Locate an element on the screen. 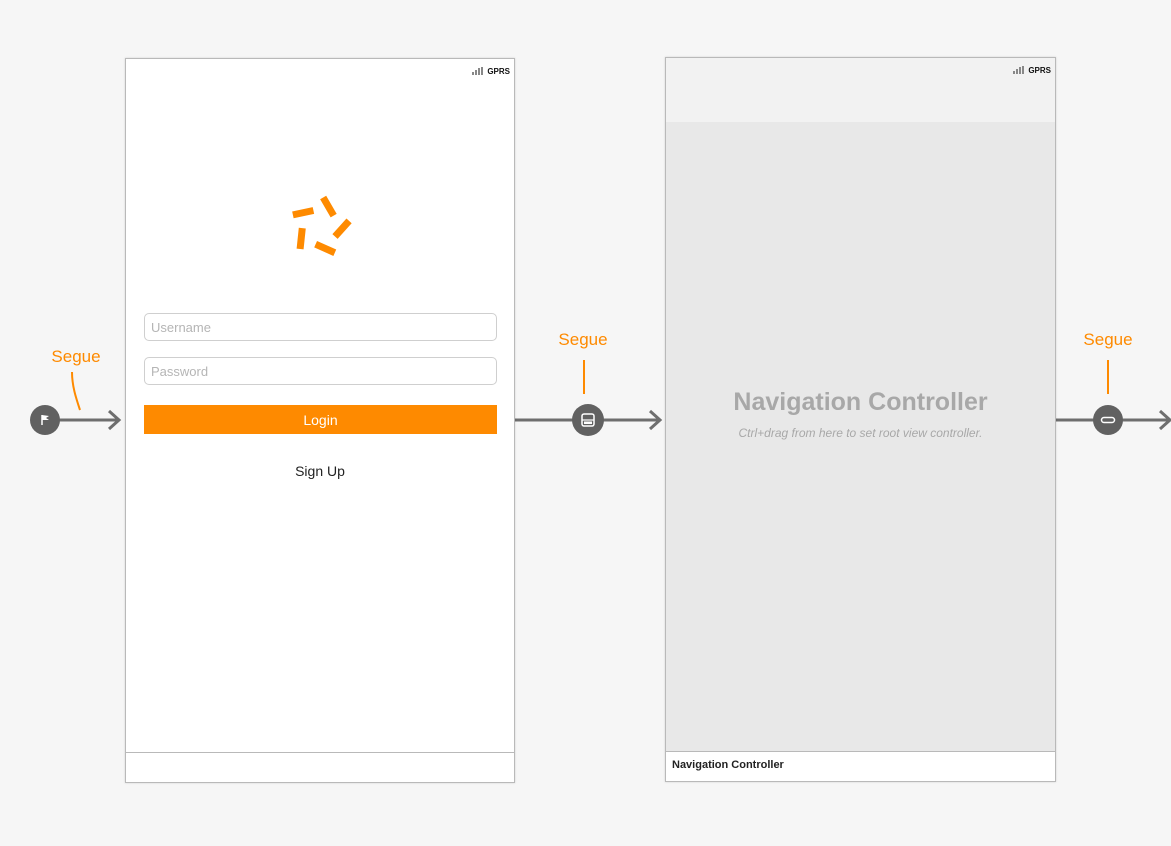 The width and height of the screenshot is (1171, 846). password-input is located at coordinates (320, 371).